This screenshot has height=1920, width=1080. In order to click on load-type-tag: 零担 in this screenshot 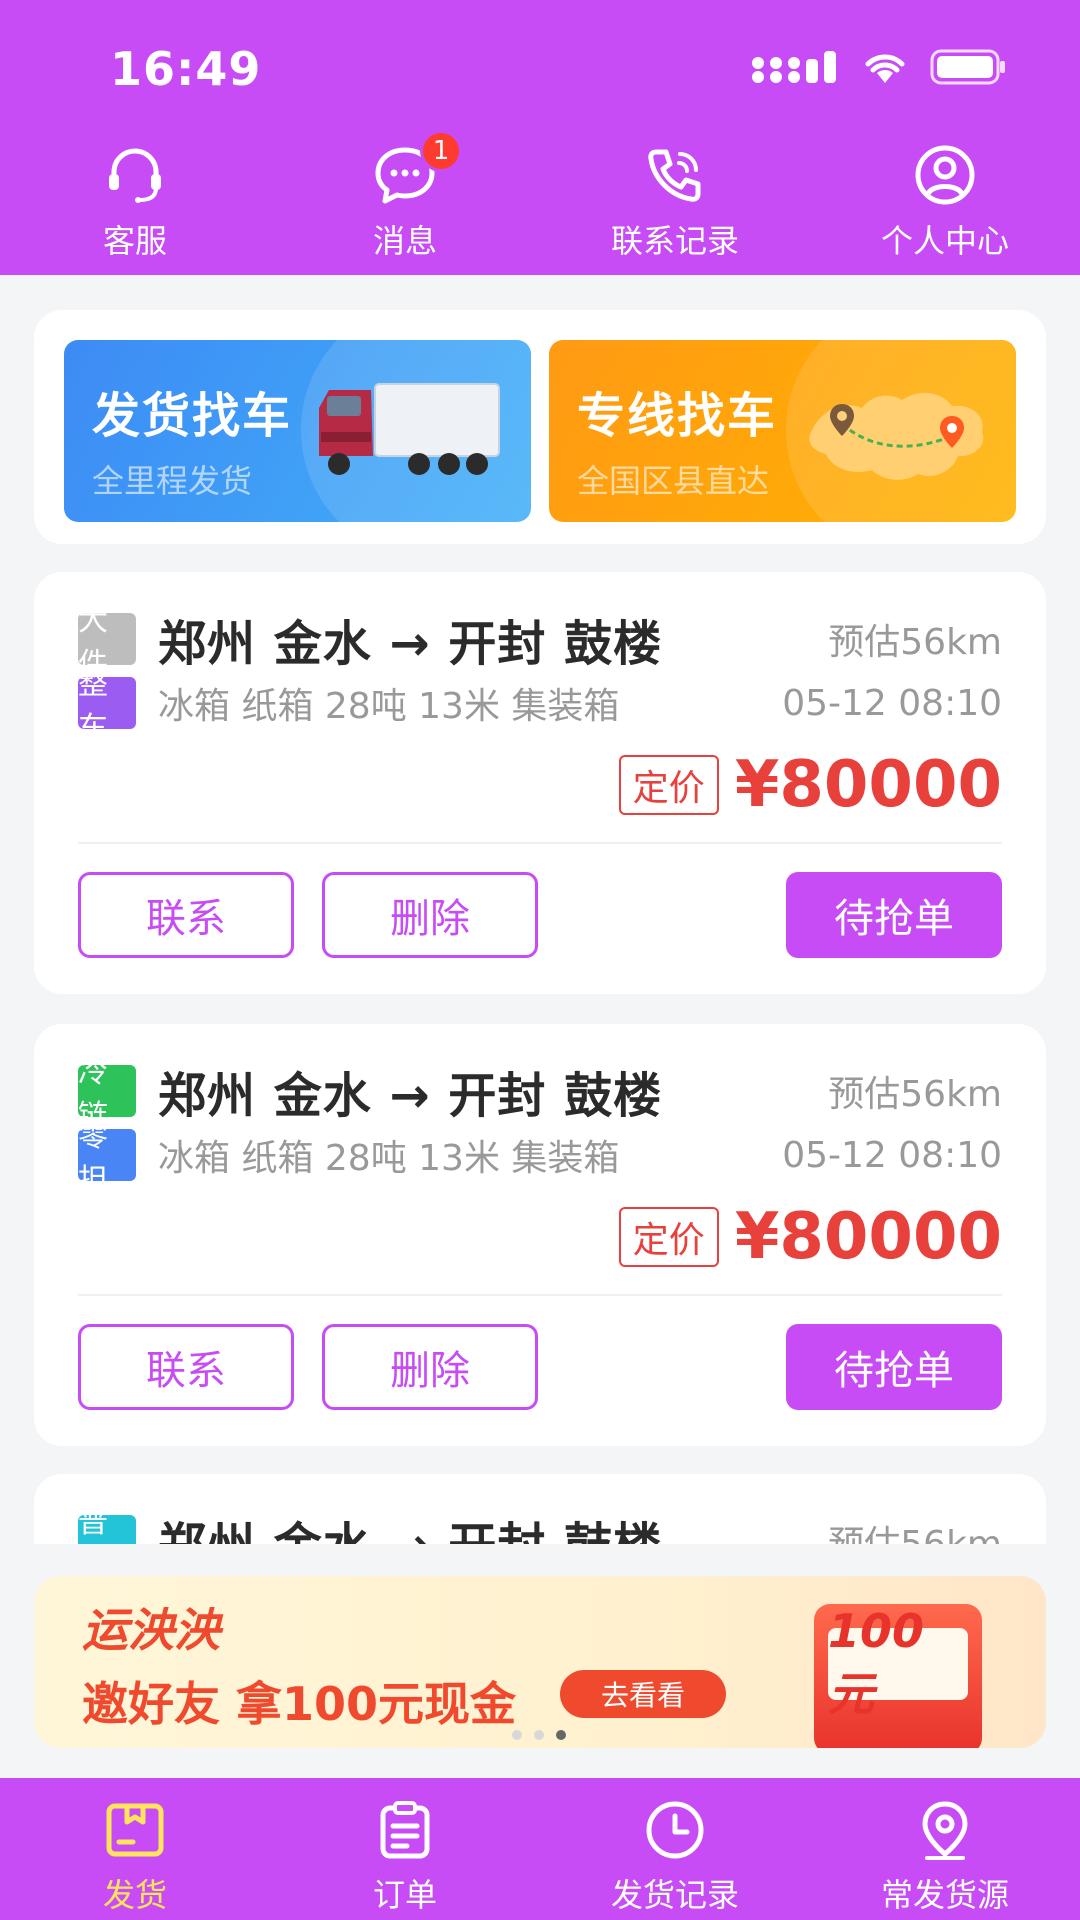, I will do `click(107, 1158)`.